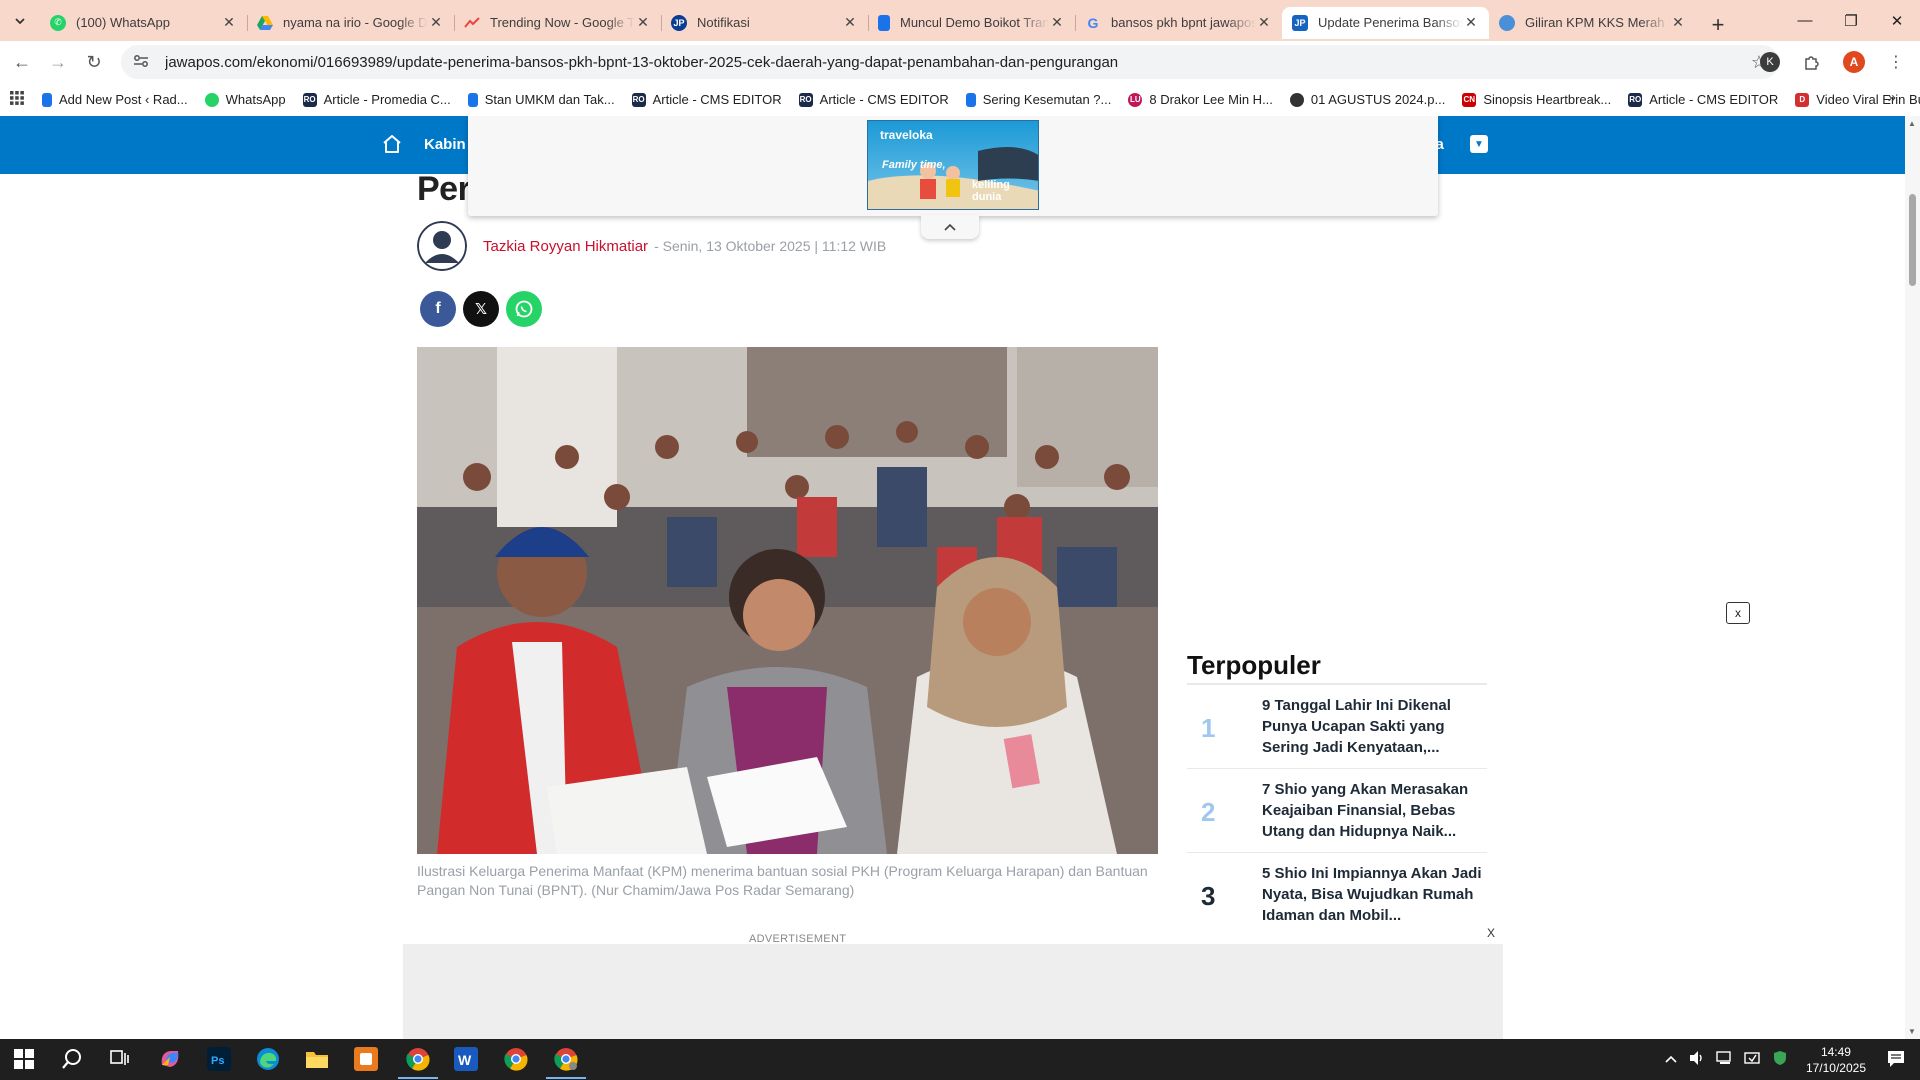  Describe the element at coordinates (444, 189) in the screenshot. I see `article-headline: Per` at that location.